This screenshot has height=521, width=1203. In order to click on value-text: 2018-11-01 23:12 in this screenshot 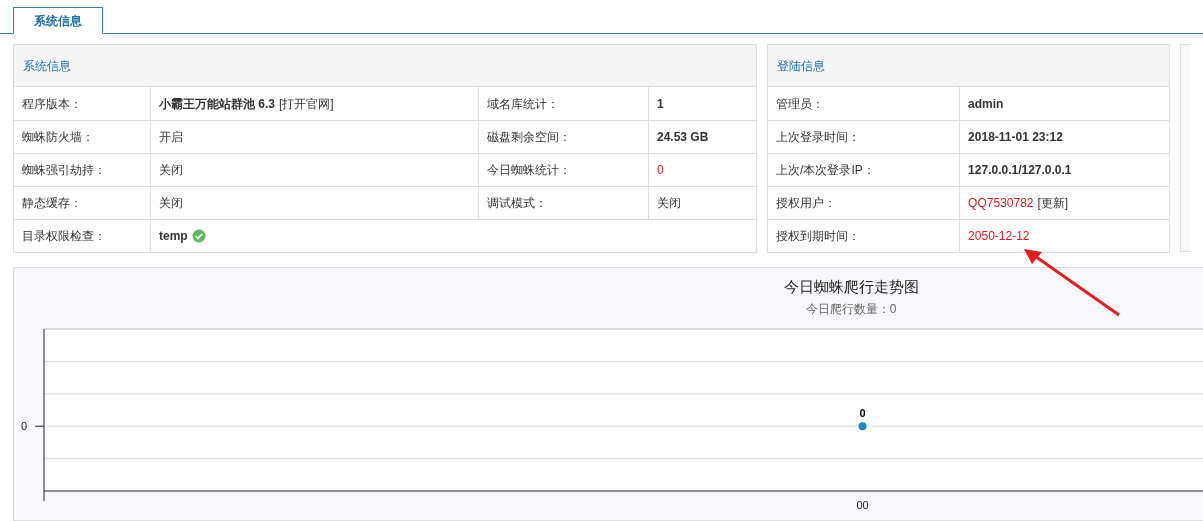, I will do `click(1015, 137)`.